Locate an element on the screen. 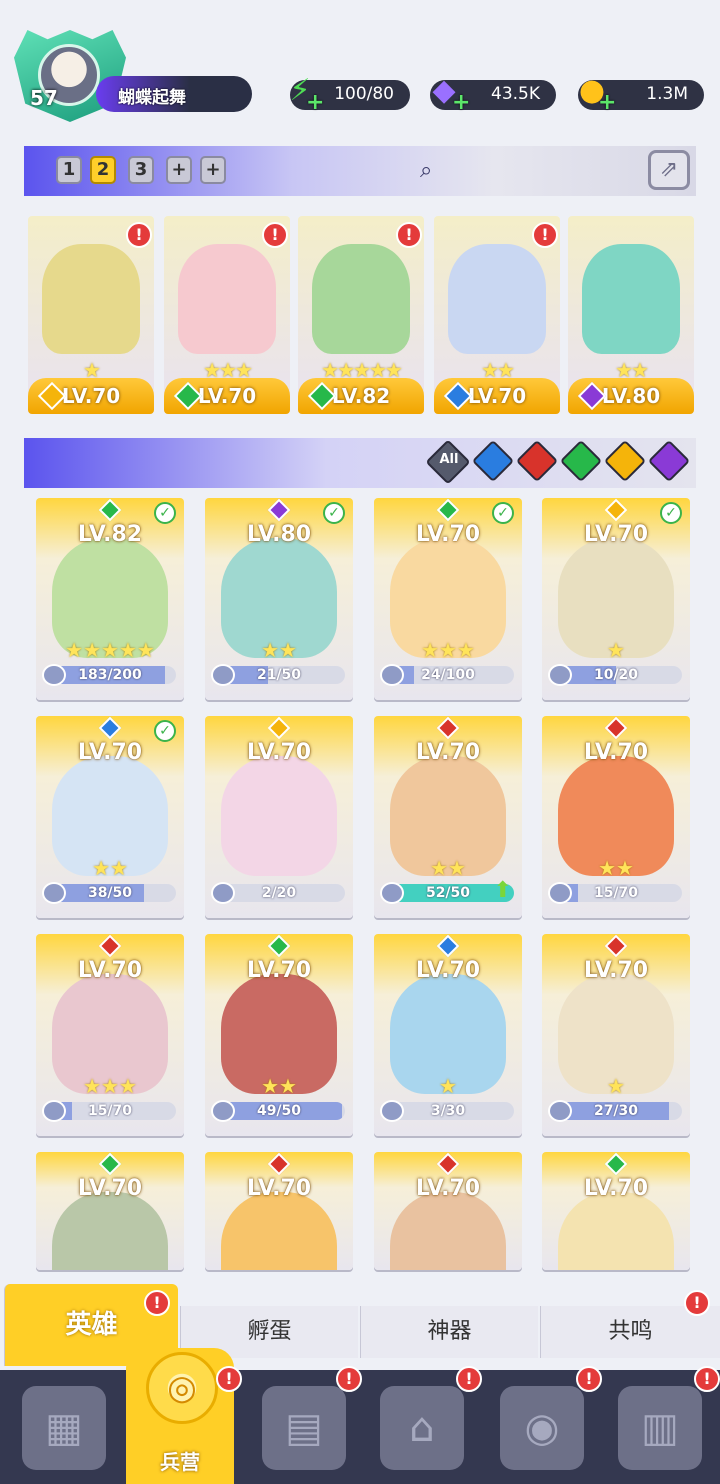 This screenshot has height=1484, width=720. add-gold-icon: + is located at coordinates (607, 102).